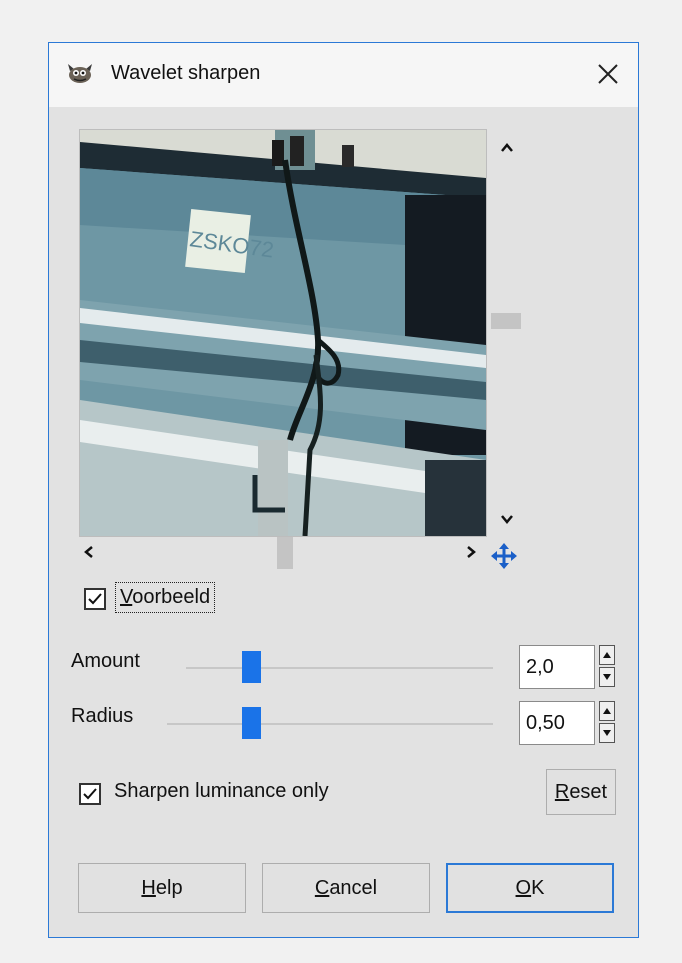 The image size is (682, 963). What do you see at coordinates (607, 733) in the screenshot?
I see `radius-decrement-button` at bounding box center [607, 733].